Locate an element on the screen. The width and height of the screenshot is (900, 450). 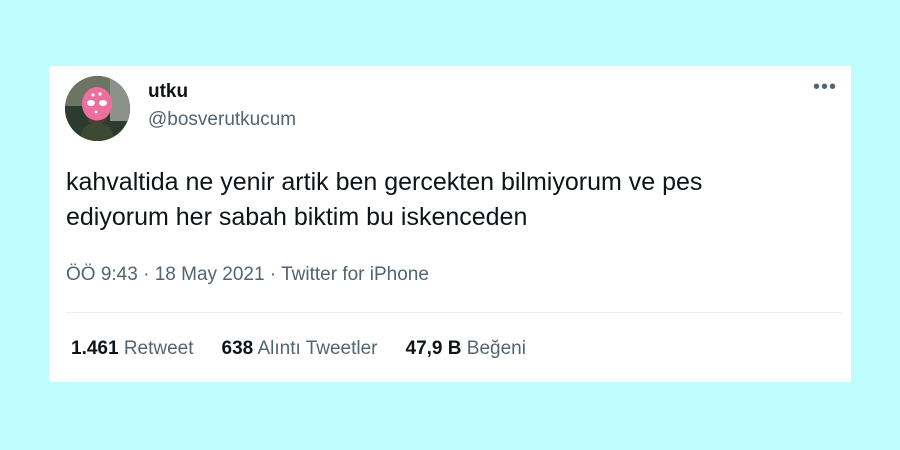
divider is located at coordinates (454, 312).